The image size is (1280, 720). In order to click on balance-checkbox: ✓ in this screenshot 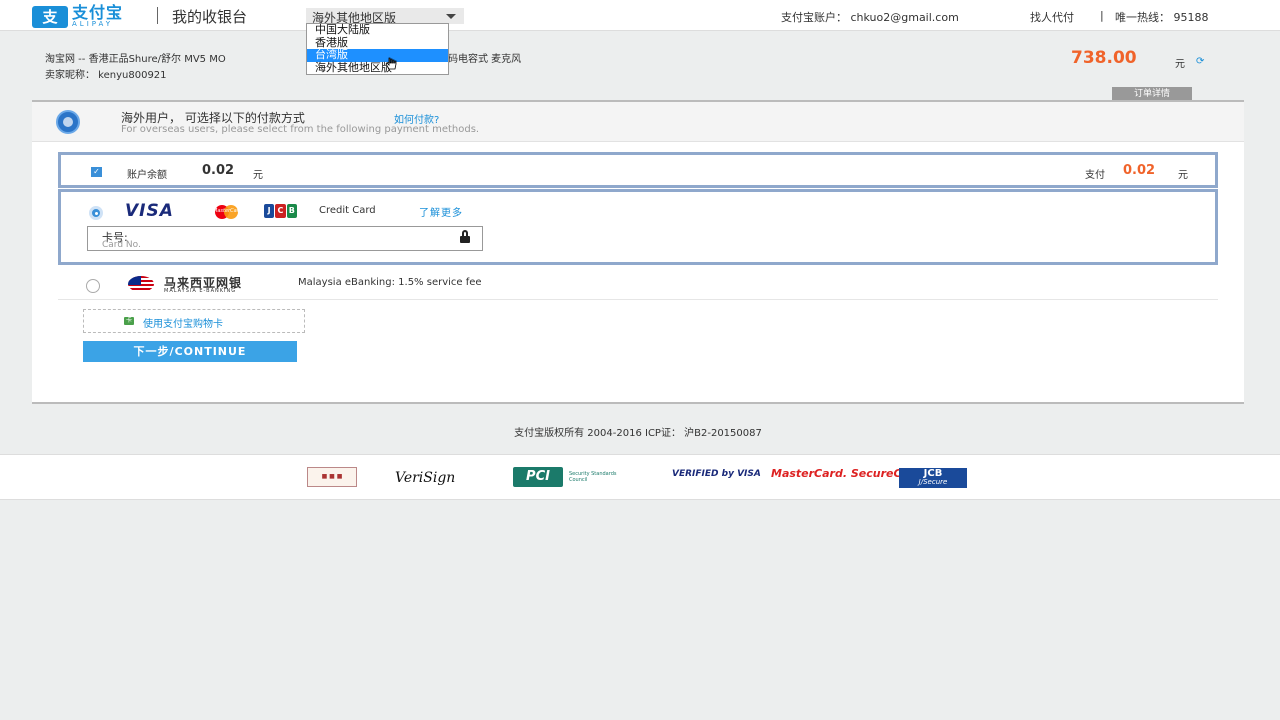, I will do `click(96, 172)`.